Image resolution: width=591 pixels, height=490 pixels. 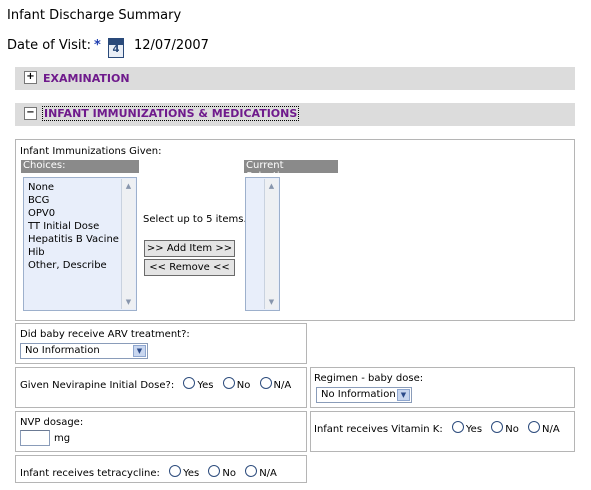 What do you see at coordinates (262, 244) in the screenshot?
I see `current-selections-listbox: ▲ ▼` at bounding box center [262, 244].